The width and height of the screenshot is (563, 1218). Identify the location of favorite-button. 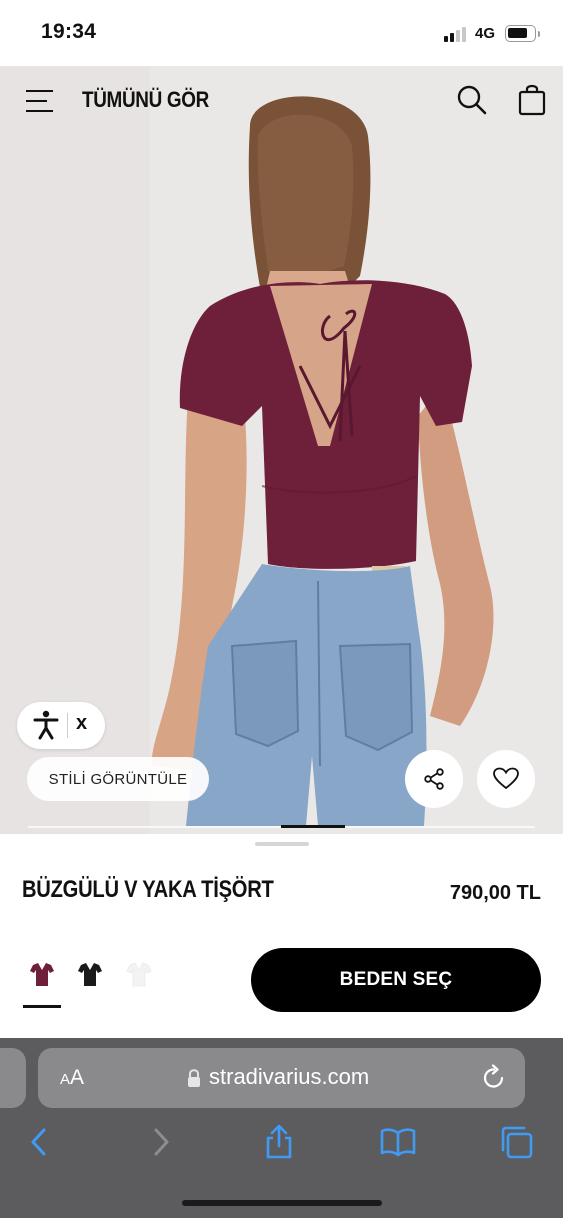
(506, 779).